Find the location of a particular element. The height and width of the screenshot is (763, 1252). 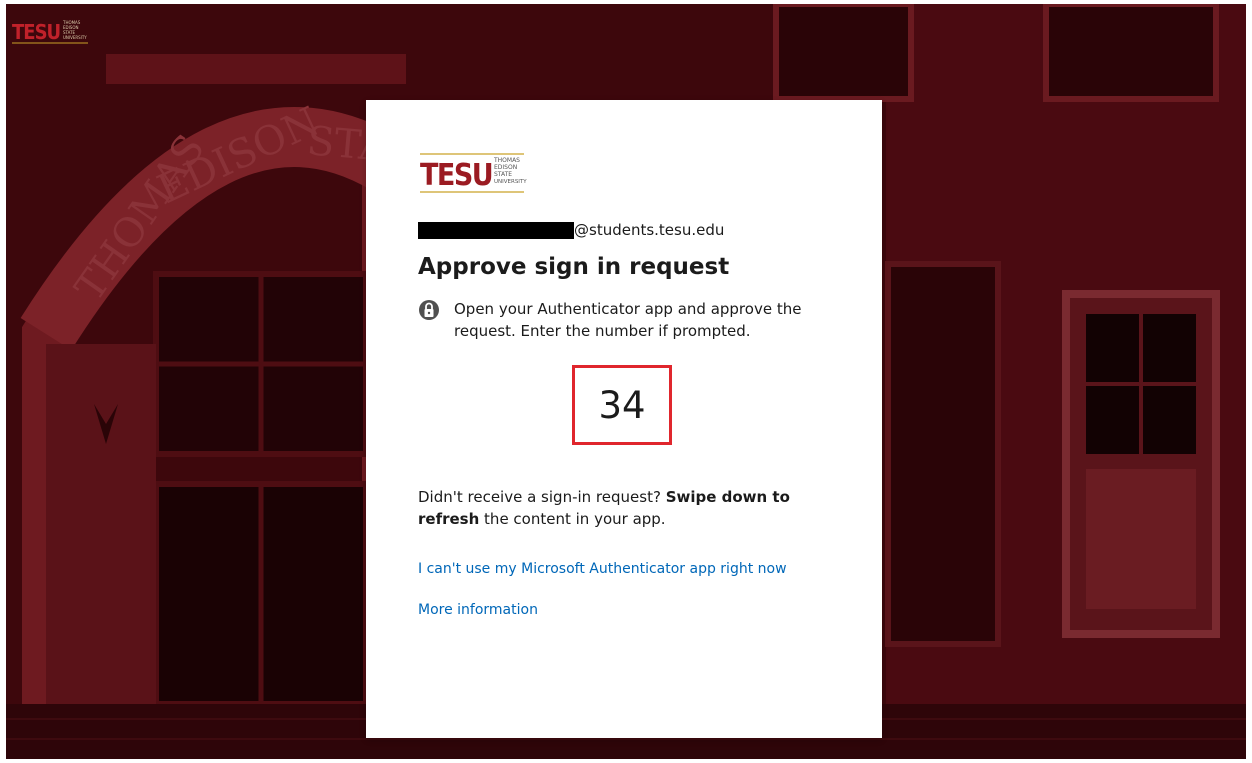

logo-state: STATE is located at coordinates (503, 174).